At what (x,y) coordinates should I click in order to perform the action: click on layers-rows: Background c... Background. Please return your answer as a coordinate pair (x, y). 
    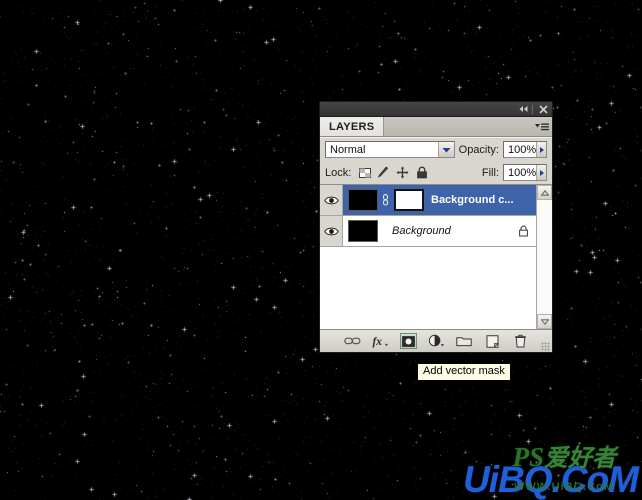
    Looking at the image, I should click on (428, 257).